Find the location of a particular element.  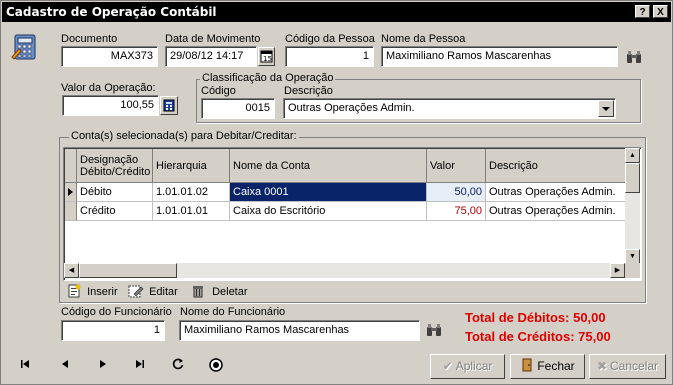

table-cell-selected: Caixa 0001 is located at coordinates (328, 192).